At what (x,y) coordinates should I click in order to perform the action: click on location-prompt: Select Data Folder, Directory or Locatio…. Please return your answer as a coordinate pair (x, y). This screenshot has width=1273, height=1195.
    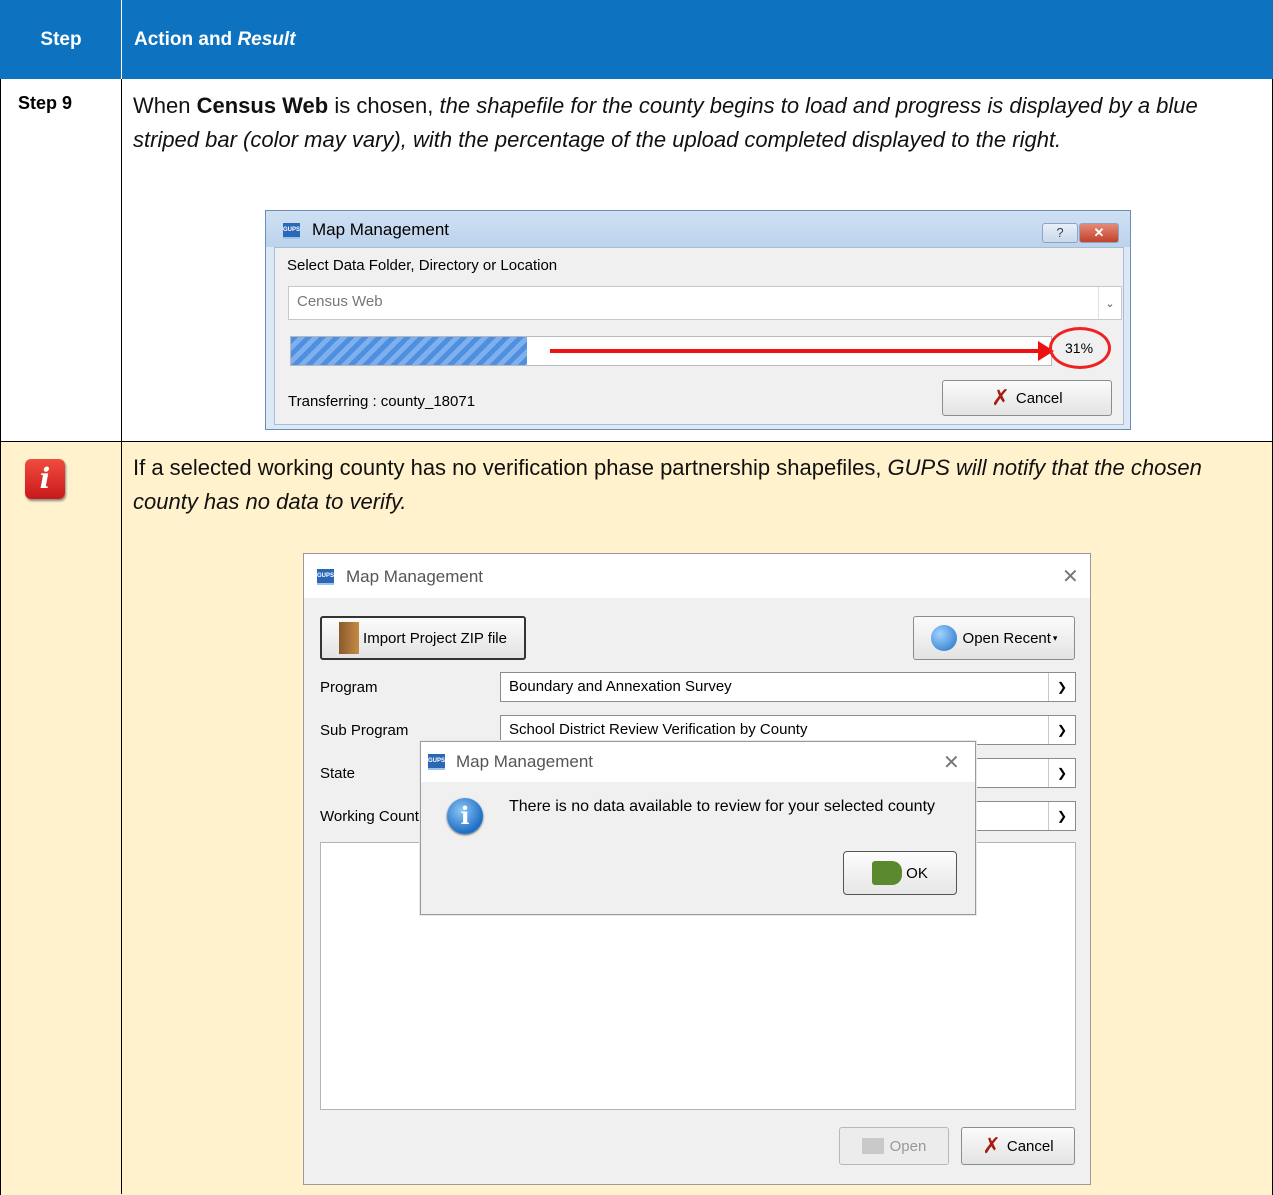
    Looking at the image, I should click on (422, 265).